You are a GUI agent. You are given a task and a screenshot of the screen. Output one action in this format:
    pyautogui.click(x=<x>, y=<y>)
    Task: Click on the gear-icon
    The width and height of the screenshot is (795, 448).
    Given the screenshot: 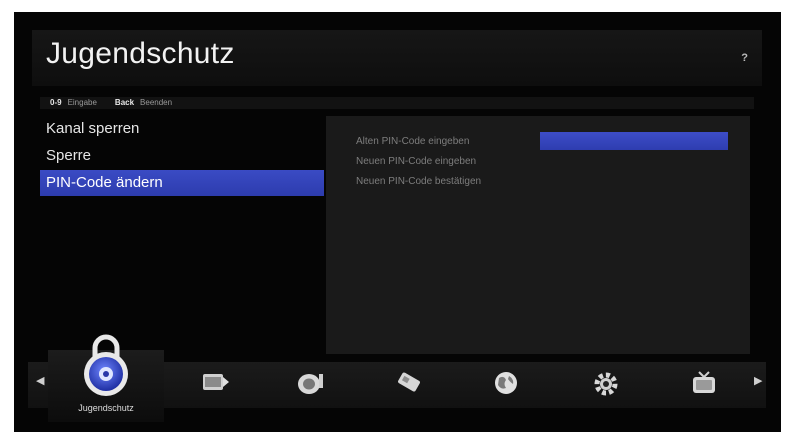 What is the action you would take?
    pyautogui.click(x=606, y=384)
    